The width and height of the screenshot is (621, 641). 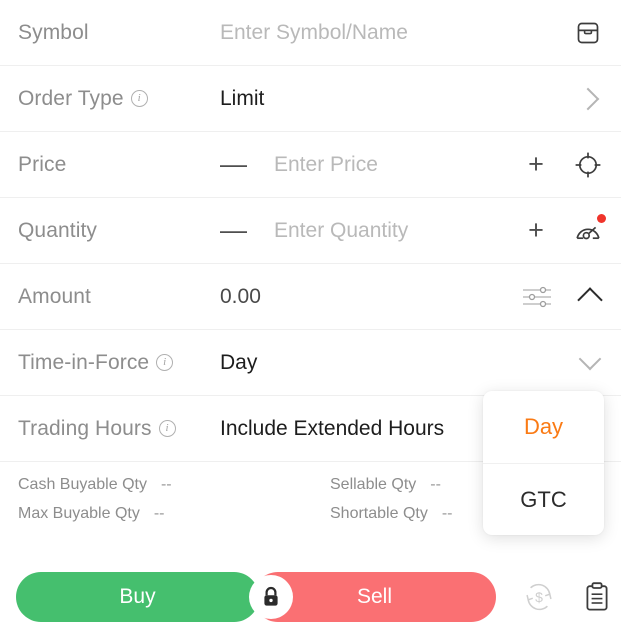 I want to click on quantity-row-actions: +, so click(x=563, y=229).